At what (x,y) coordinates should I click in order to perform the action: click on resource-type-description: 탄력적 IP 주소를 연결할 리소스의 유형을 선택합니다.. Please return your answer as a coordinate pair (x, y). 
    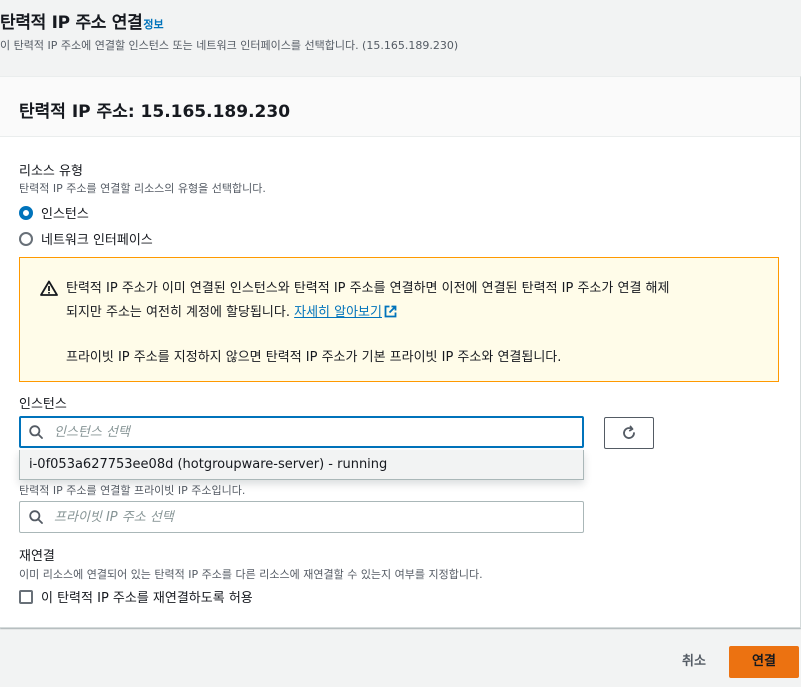
    Looking at the image, I should click on (142, 188).